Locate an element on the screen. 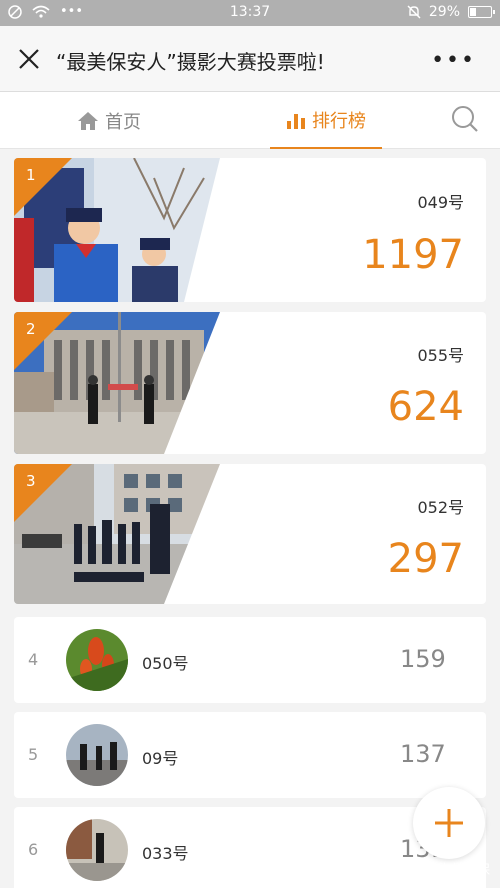 The width and height of the screenshot is (500, 888). entry-code: 050号 is located at coordinates (165, 663).